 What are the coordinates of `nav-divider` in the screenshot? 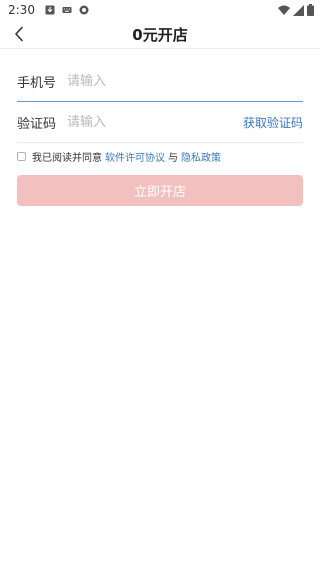 It's located at (160, 48).